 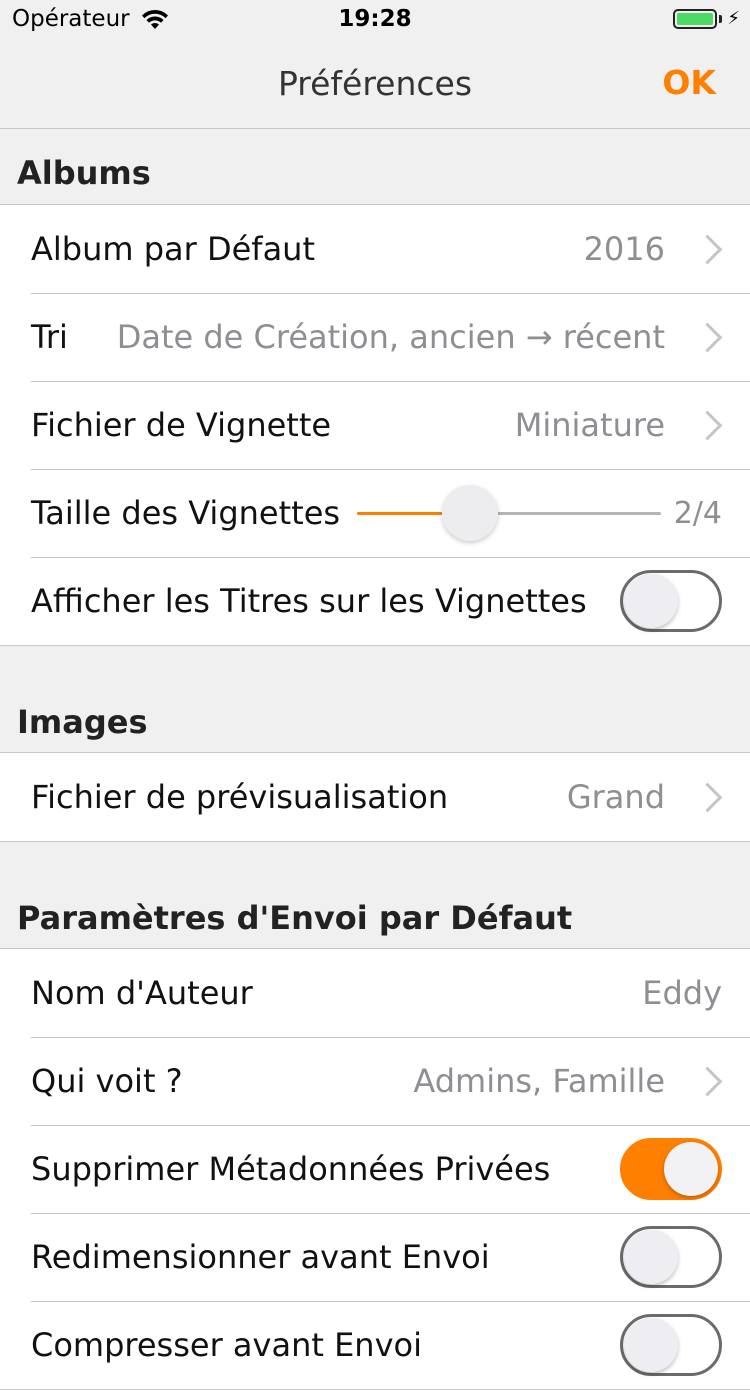 What do you see at coordinates (291, 1169) in the screenshot?
I see `row-label: Supprimer Métadonnées Privées` at bounding box center [291, 1169].